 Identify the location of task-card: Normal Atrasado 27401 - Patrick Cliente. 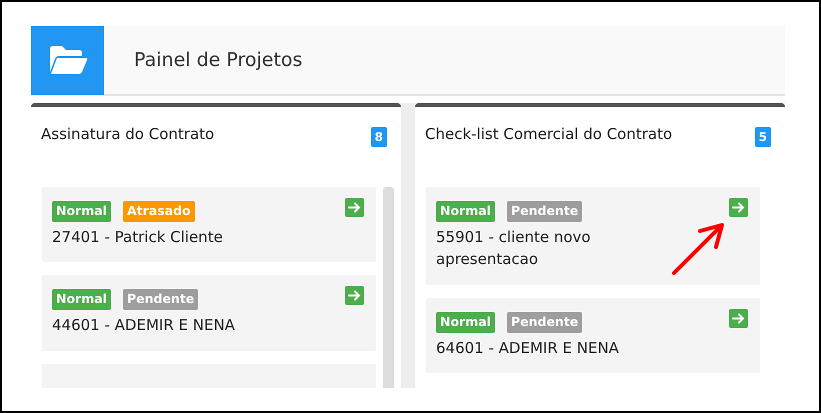
(209, 224).